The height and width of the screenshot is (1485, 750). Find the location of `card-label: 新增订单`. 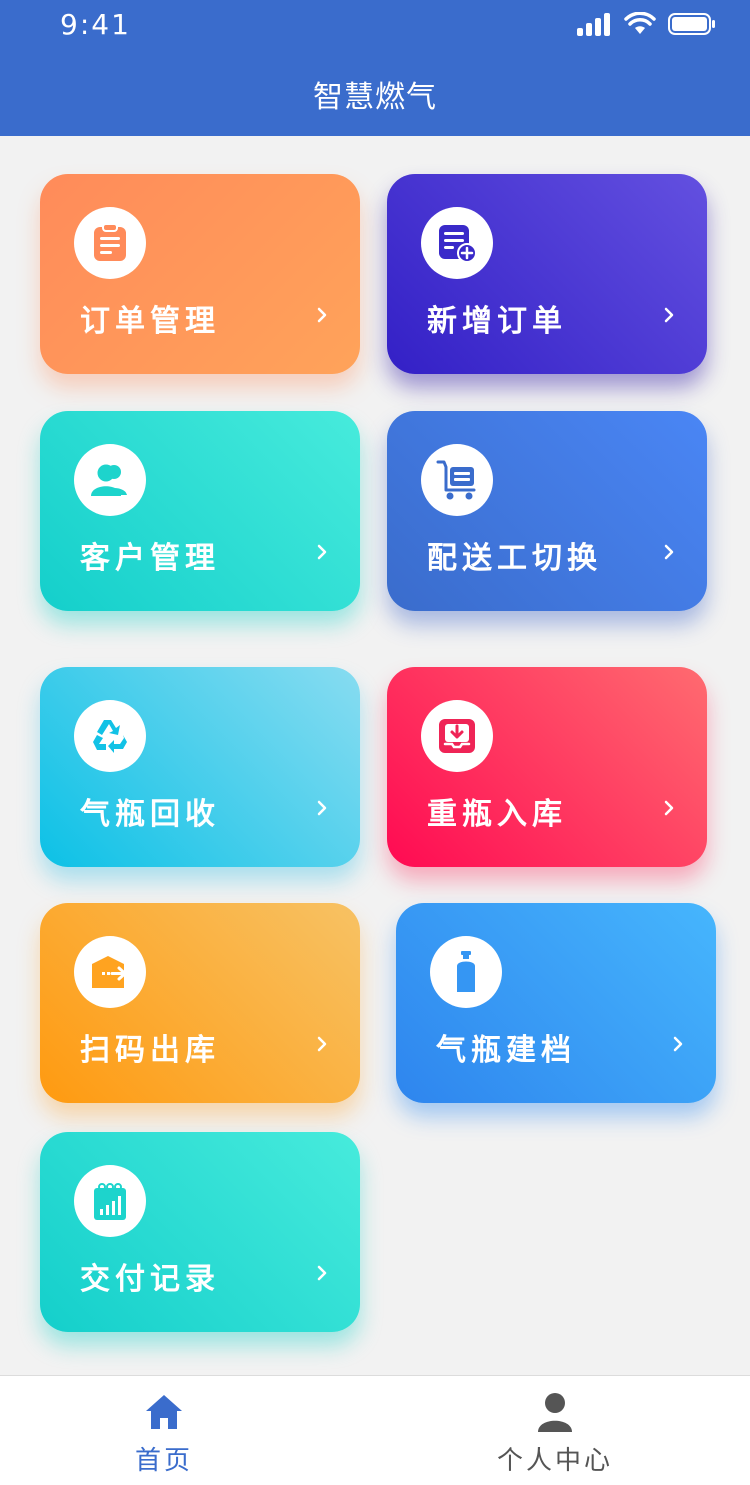

card-label: 新增订单 is located at coordinates (497, 321).